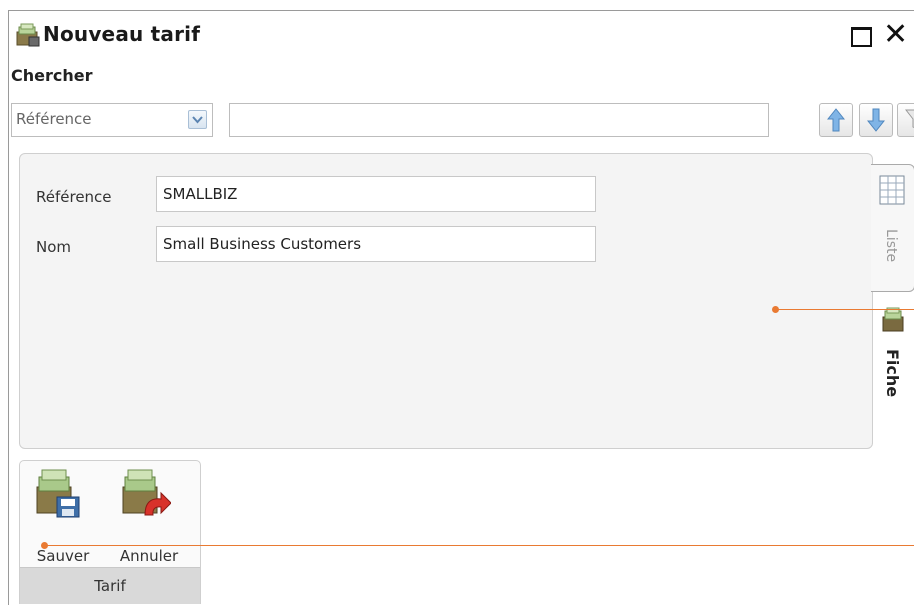 The image size is (914, 605). Describe the element at coordinates (122, 34) in the screenshot. I see `window-title: Nouveau tarif` at that location.